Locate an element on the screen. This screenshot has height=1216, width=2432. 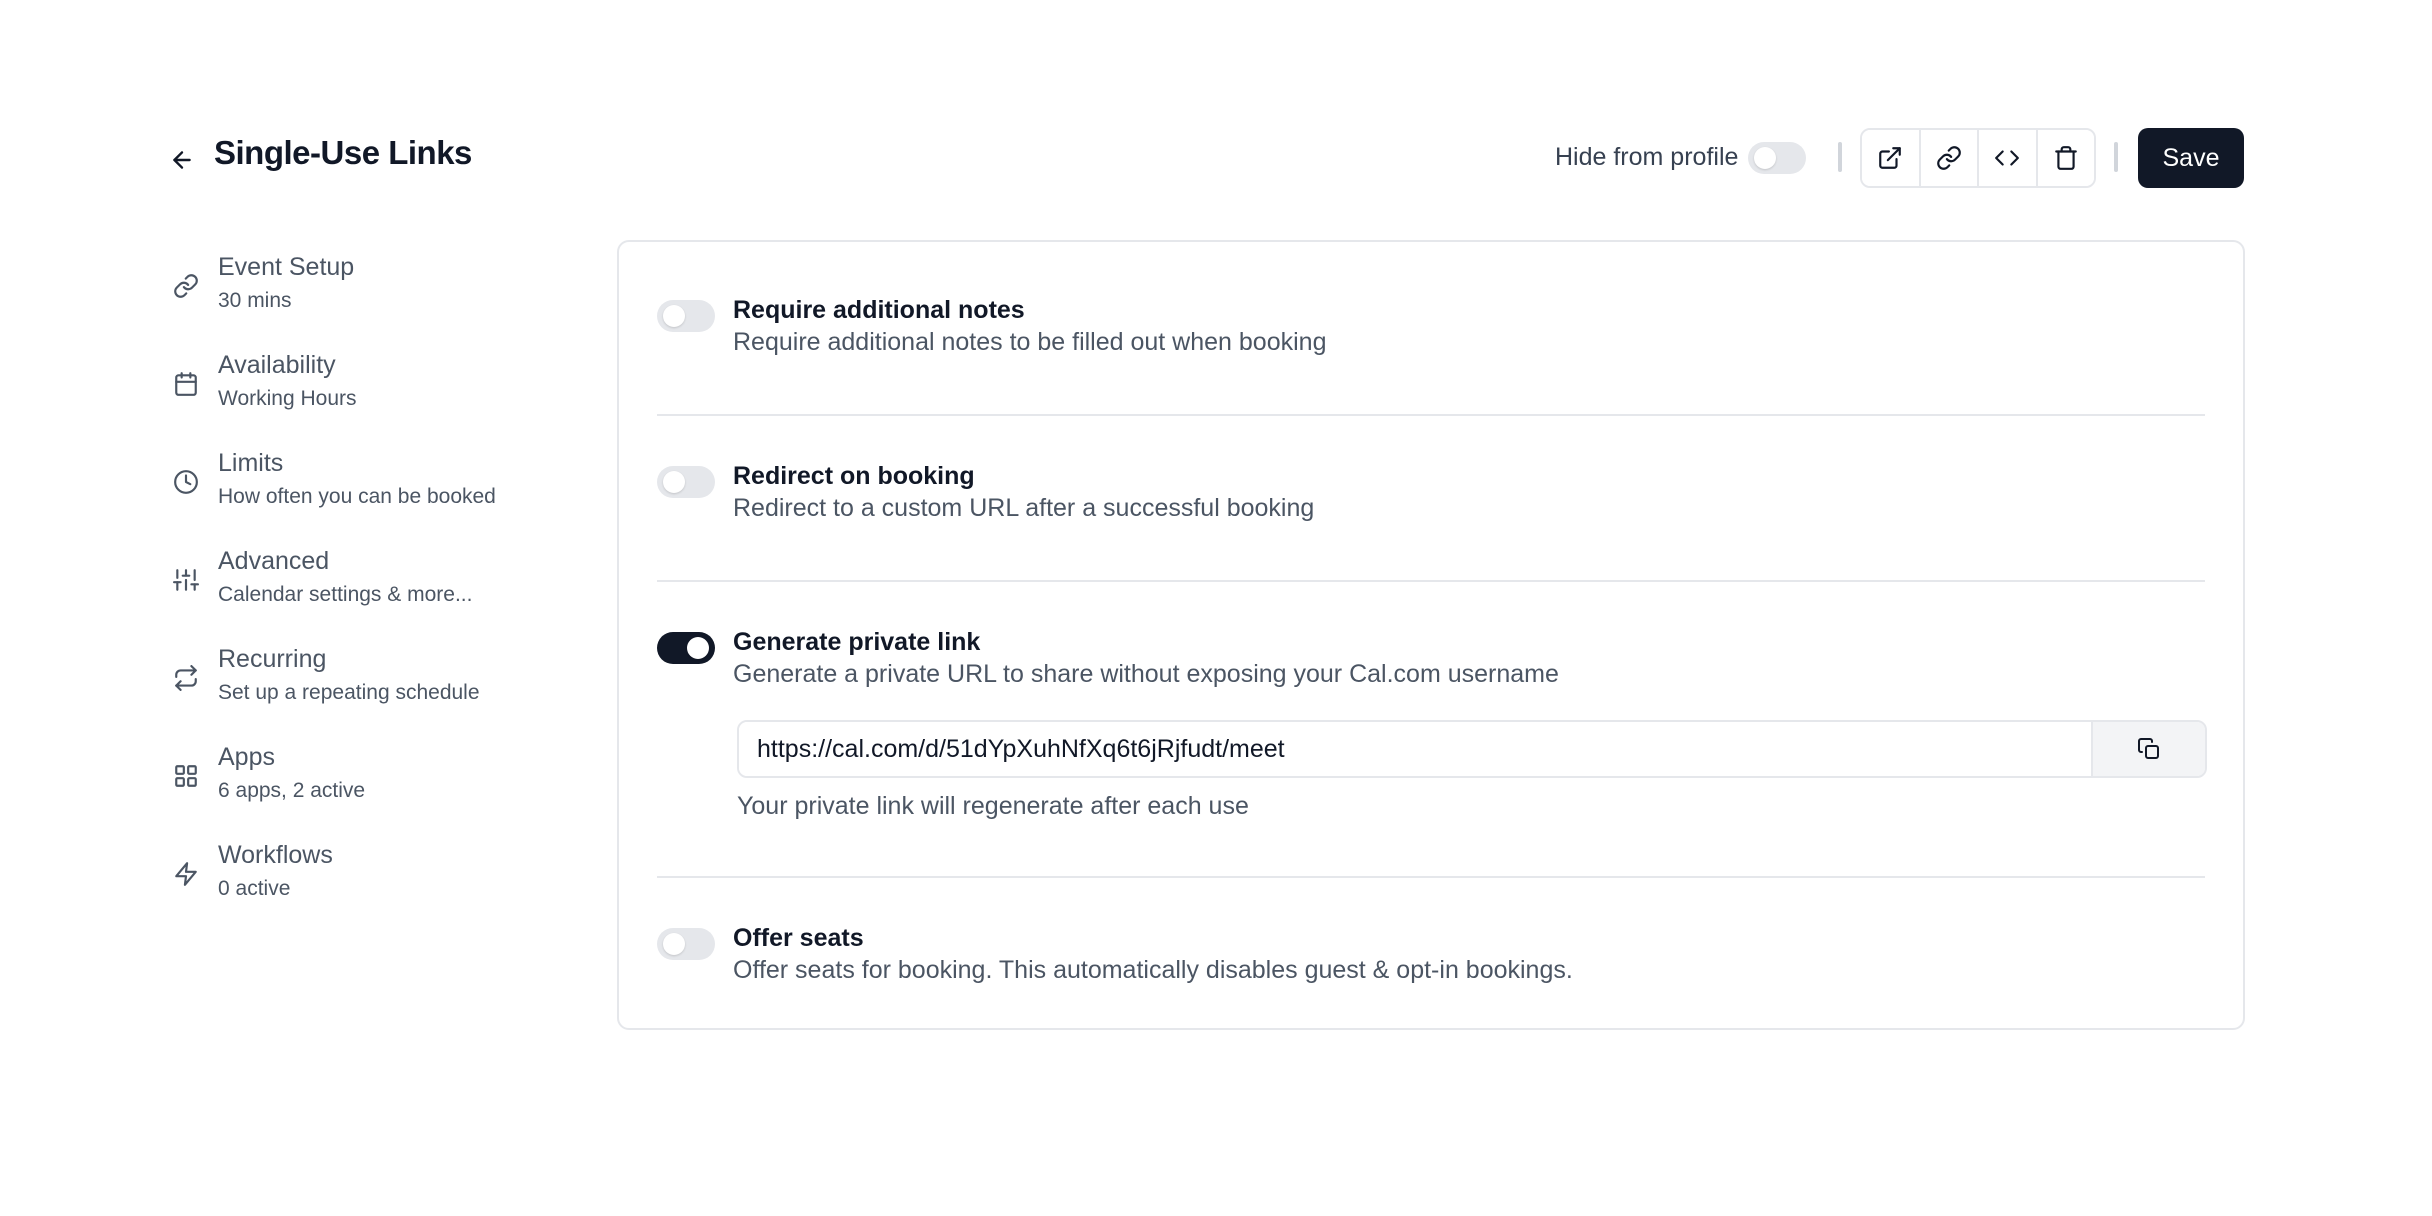
event-actions-group is located at coordinates (1978, 158).